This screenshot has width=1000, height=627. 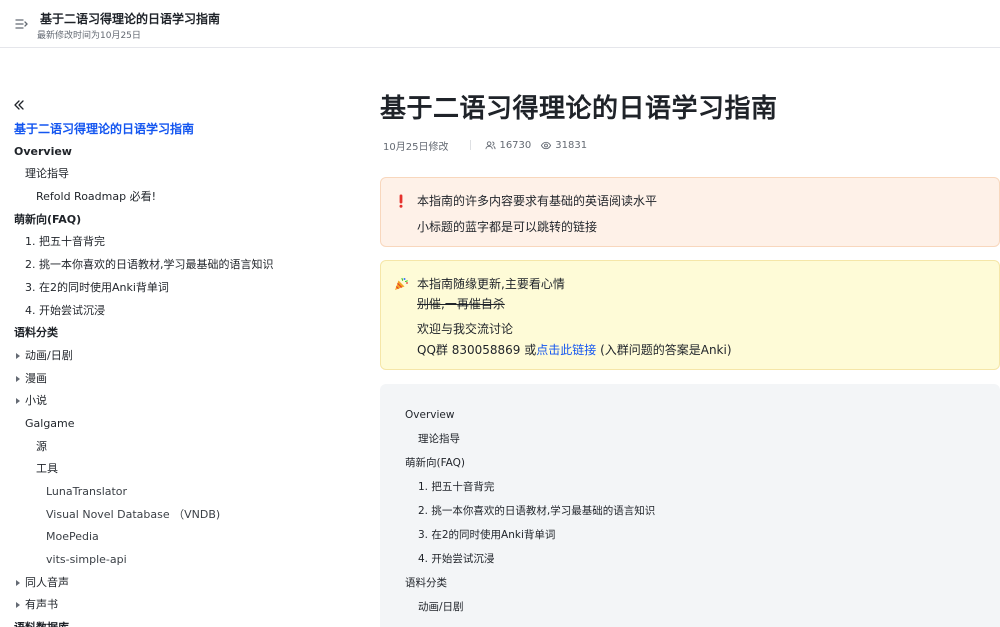 What do you see at coordinates (401, 201) in the screenshot?
I see `exclamation-icon` at bounding box center [401, 201].